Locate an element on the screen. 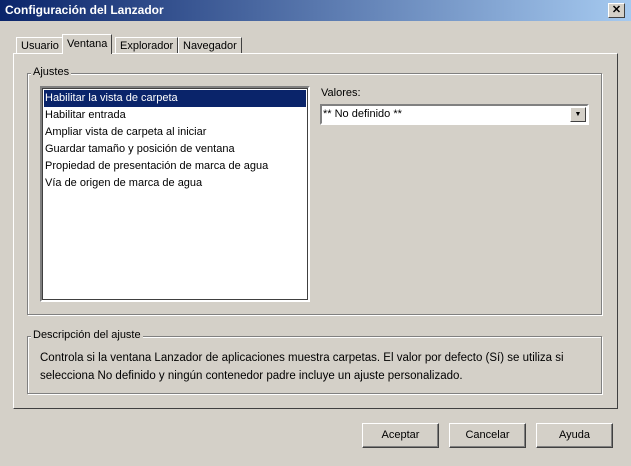 The width and height of the screenshot is (631, 466). tab-ventana: Ventana is located at coordinates (87, 44).